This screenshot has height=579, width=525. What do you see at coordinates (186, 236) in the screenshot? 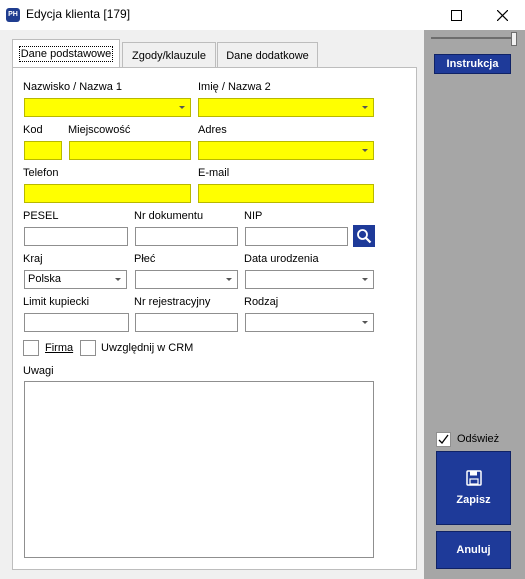
I see `nr-dokumentu-field` at bounding box center [186, 236].